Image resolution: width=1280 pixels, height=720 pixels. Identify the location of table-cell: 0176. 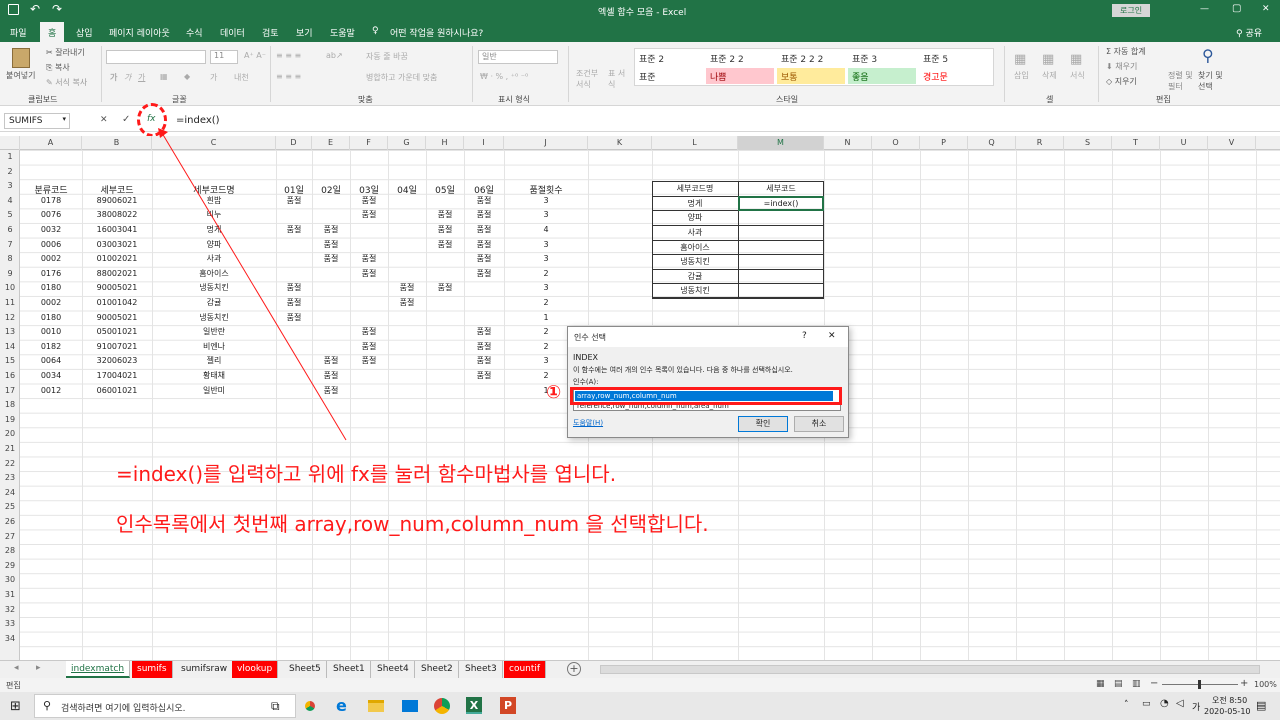
(51, 274).